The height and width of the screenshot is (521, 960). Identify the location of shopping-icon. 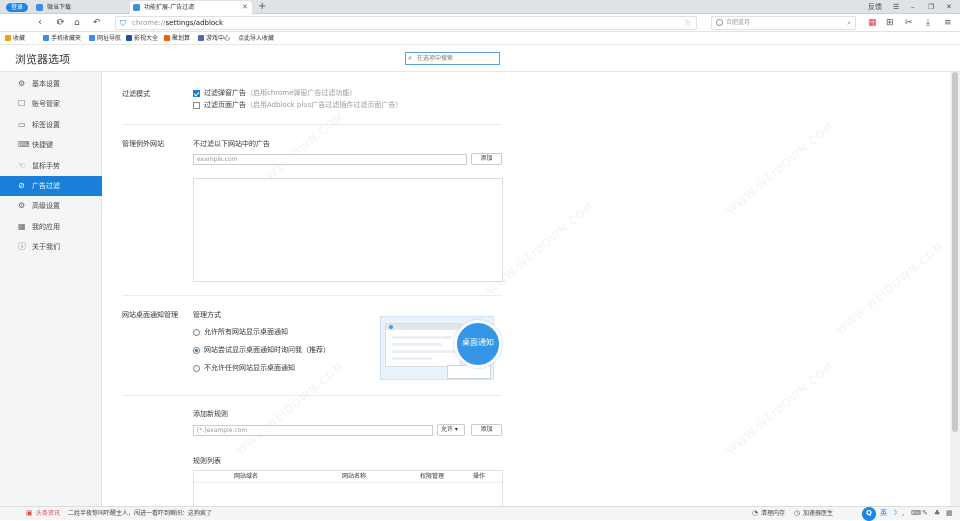
(167, 38).